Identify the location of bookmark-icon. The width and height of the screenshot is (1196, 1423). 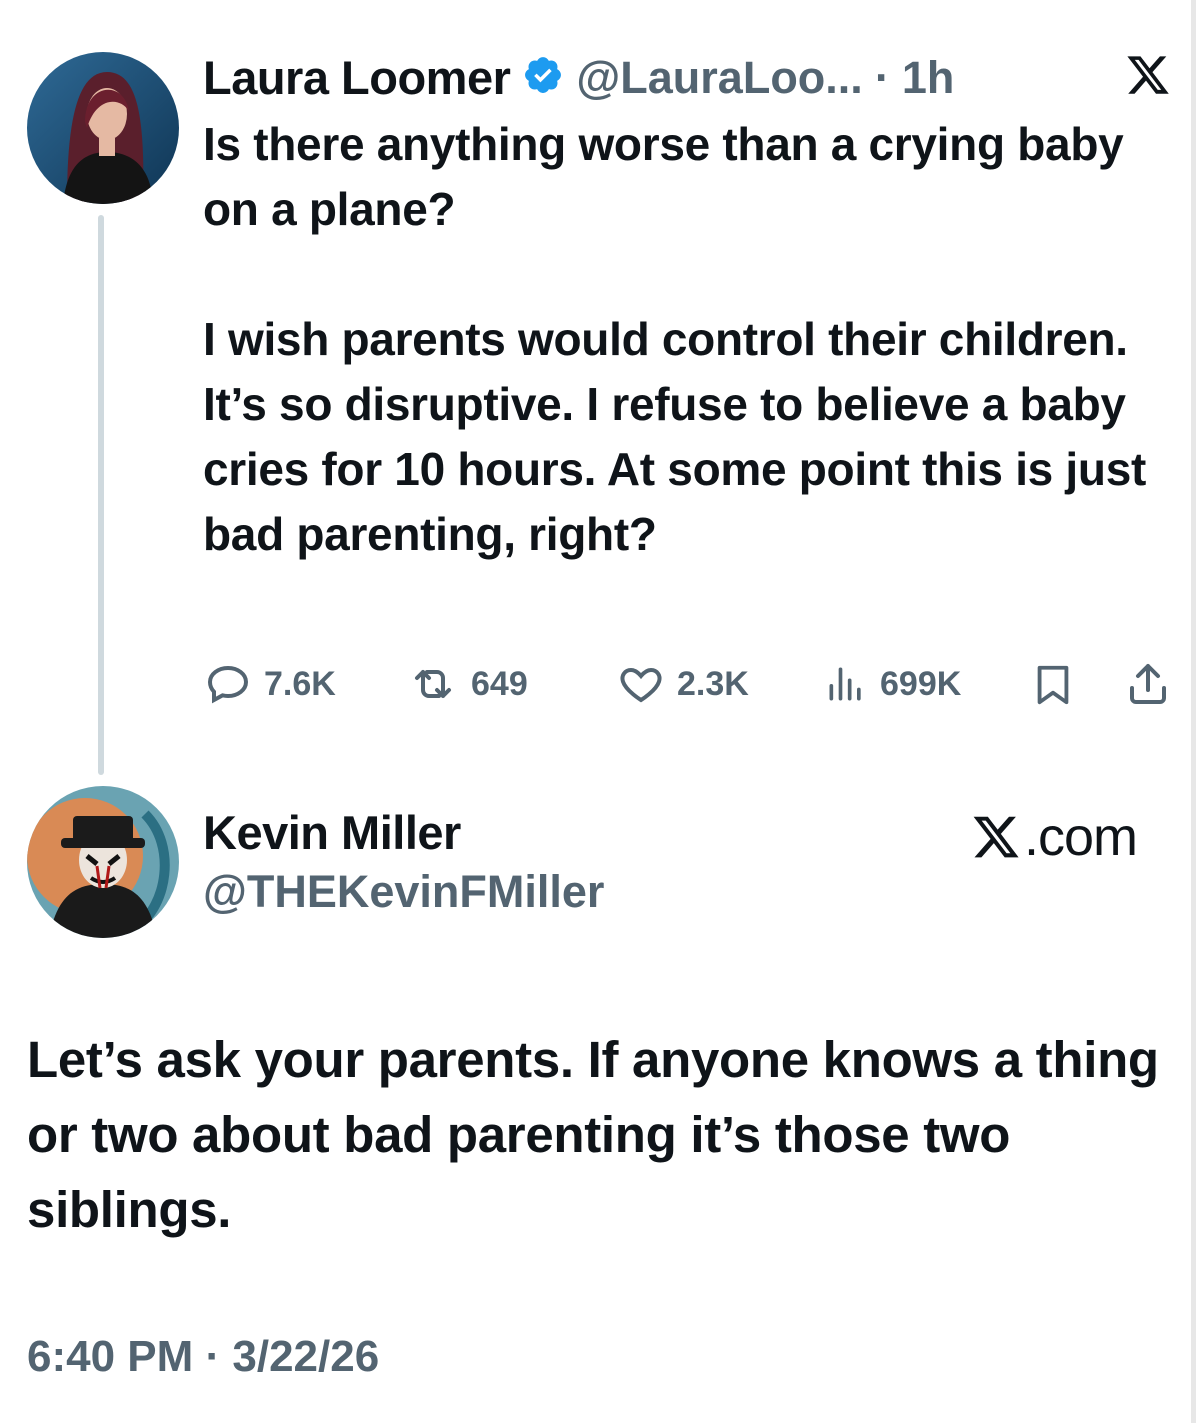
(1053, 687).